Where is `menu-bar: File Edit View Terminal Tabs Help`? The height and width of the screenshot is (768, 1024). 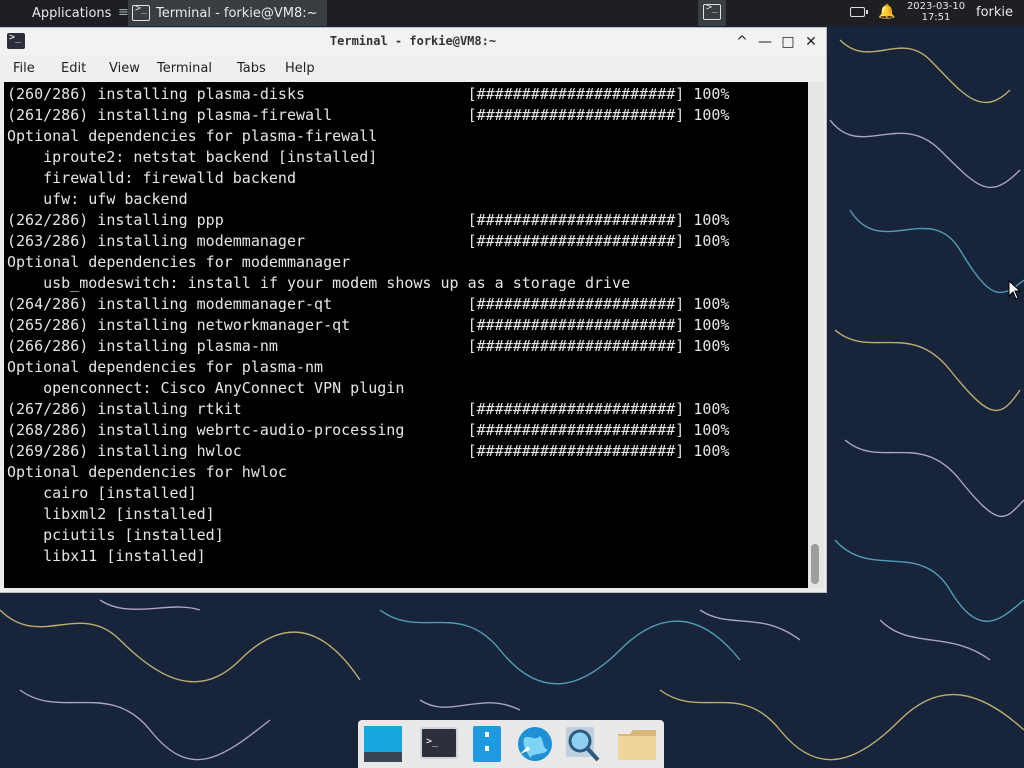 menu-bar: File Edit View Terminal Tabs Help is located at coordinates (413, 69).